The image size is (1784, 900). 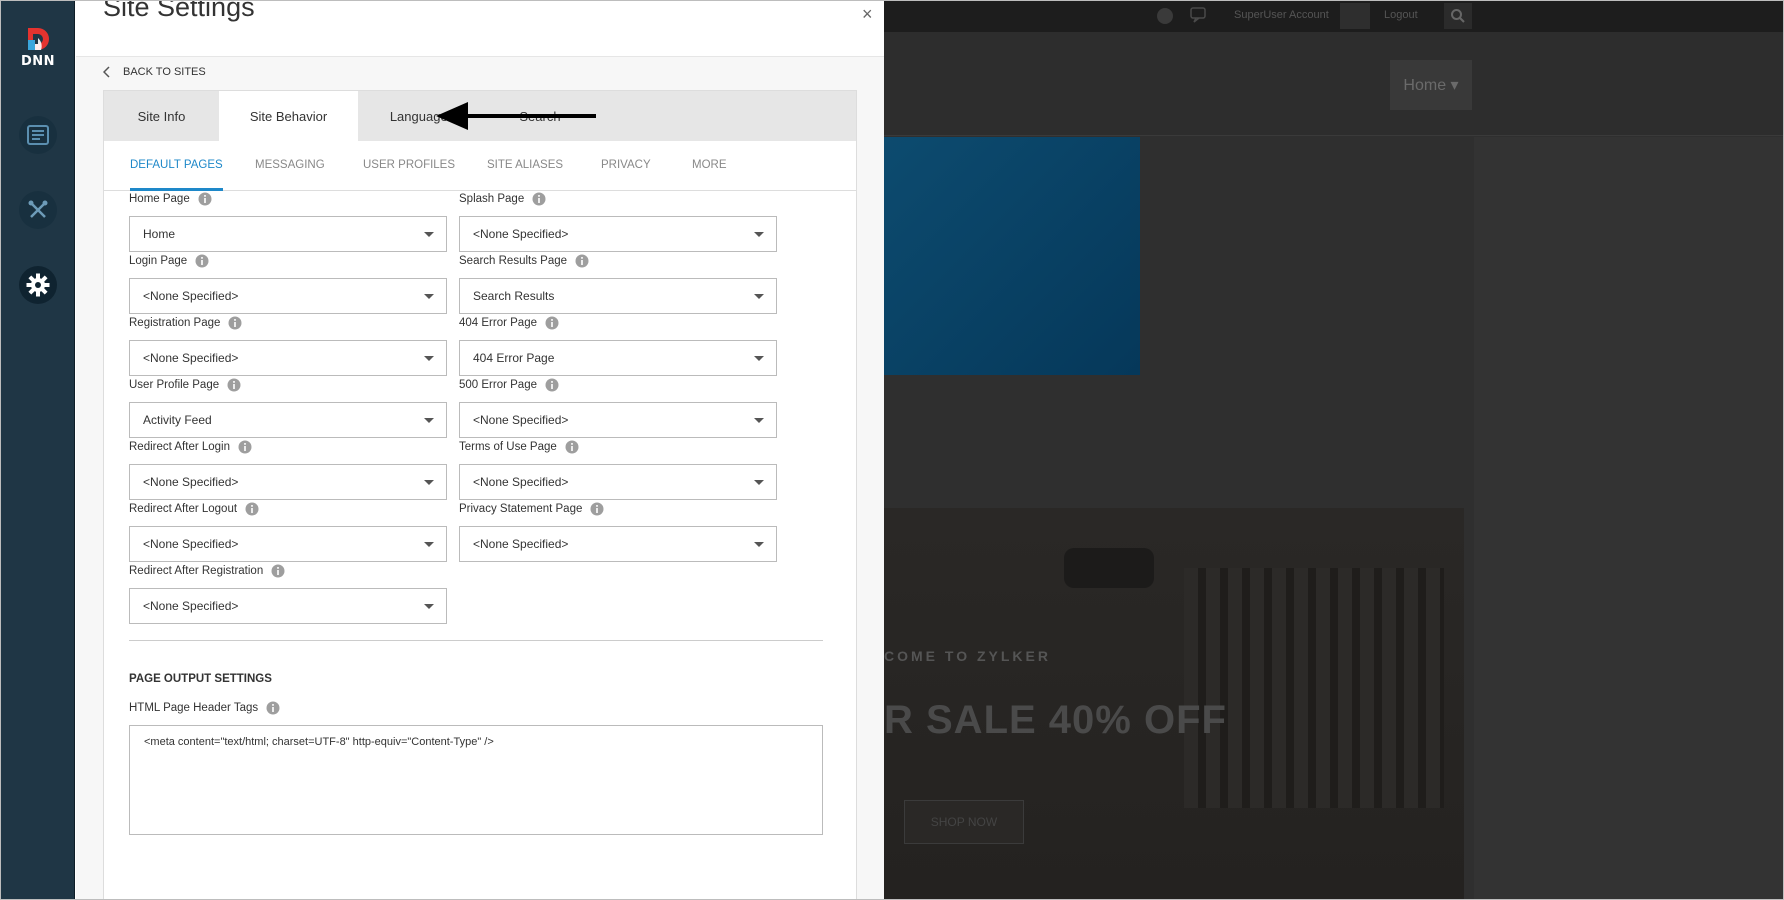 I want to click on page-title: Site Settings, so click(x=179, y=11).